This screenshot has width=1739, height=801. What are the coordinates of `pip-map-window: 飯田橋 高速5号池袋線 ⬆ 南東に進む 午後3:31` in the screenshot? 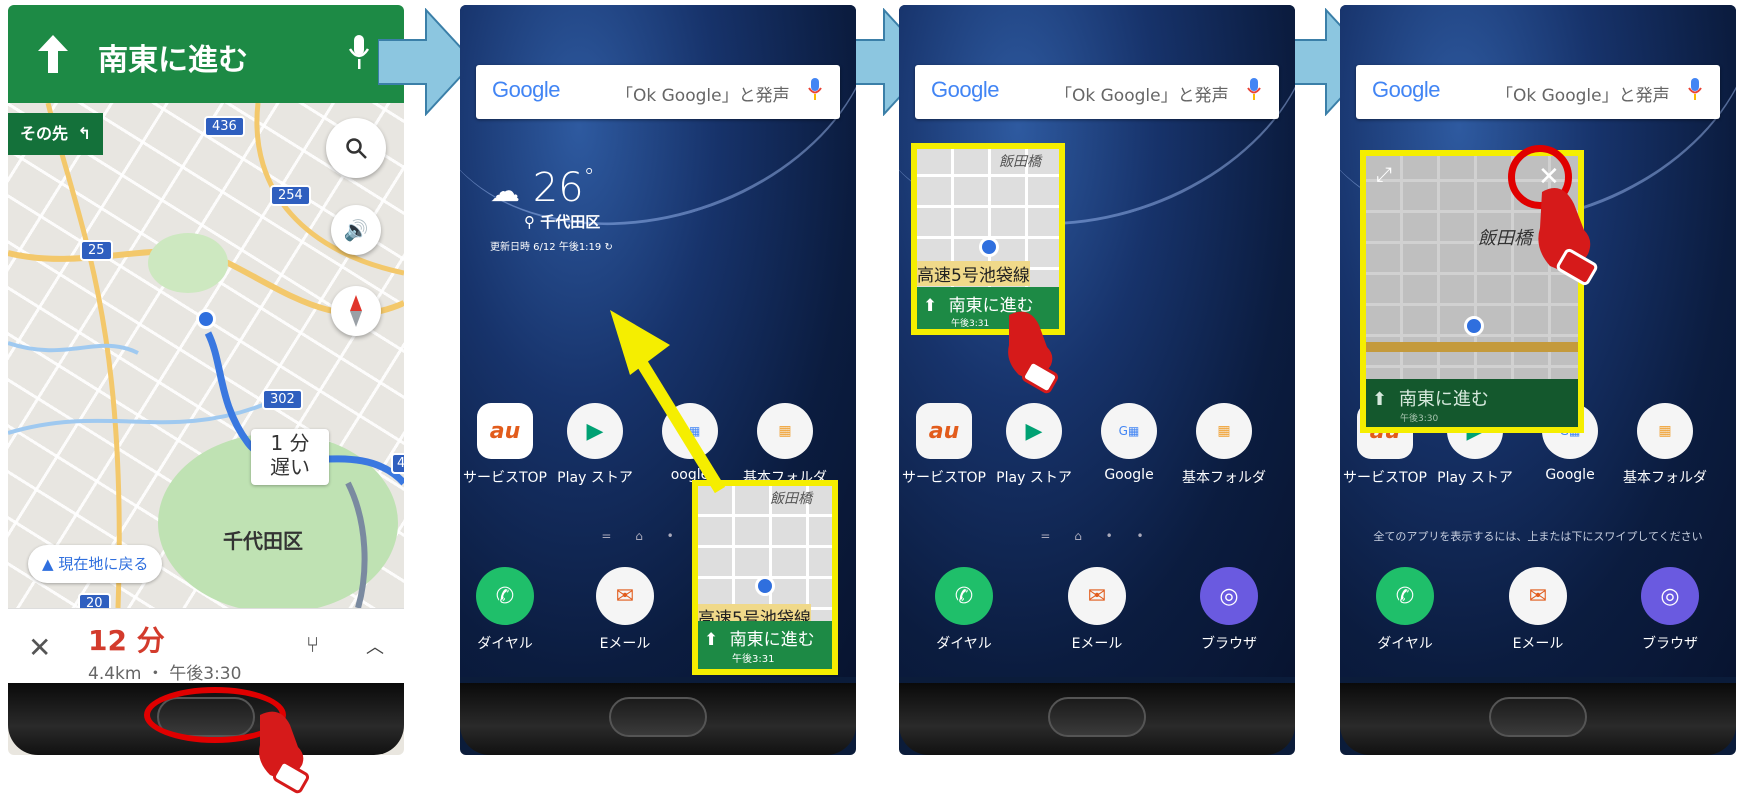 It's located at (765, 577).